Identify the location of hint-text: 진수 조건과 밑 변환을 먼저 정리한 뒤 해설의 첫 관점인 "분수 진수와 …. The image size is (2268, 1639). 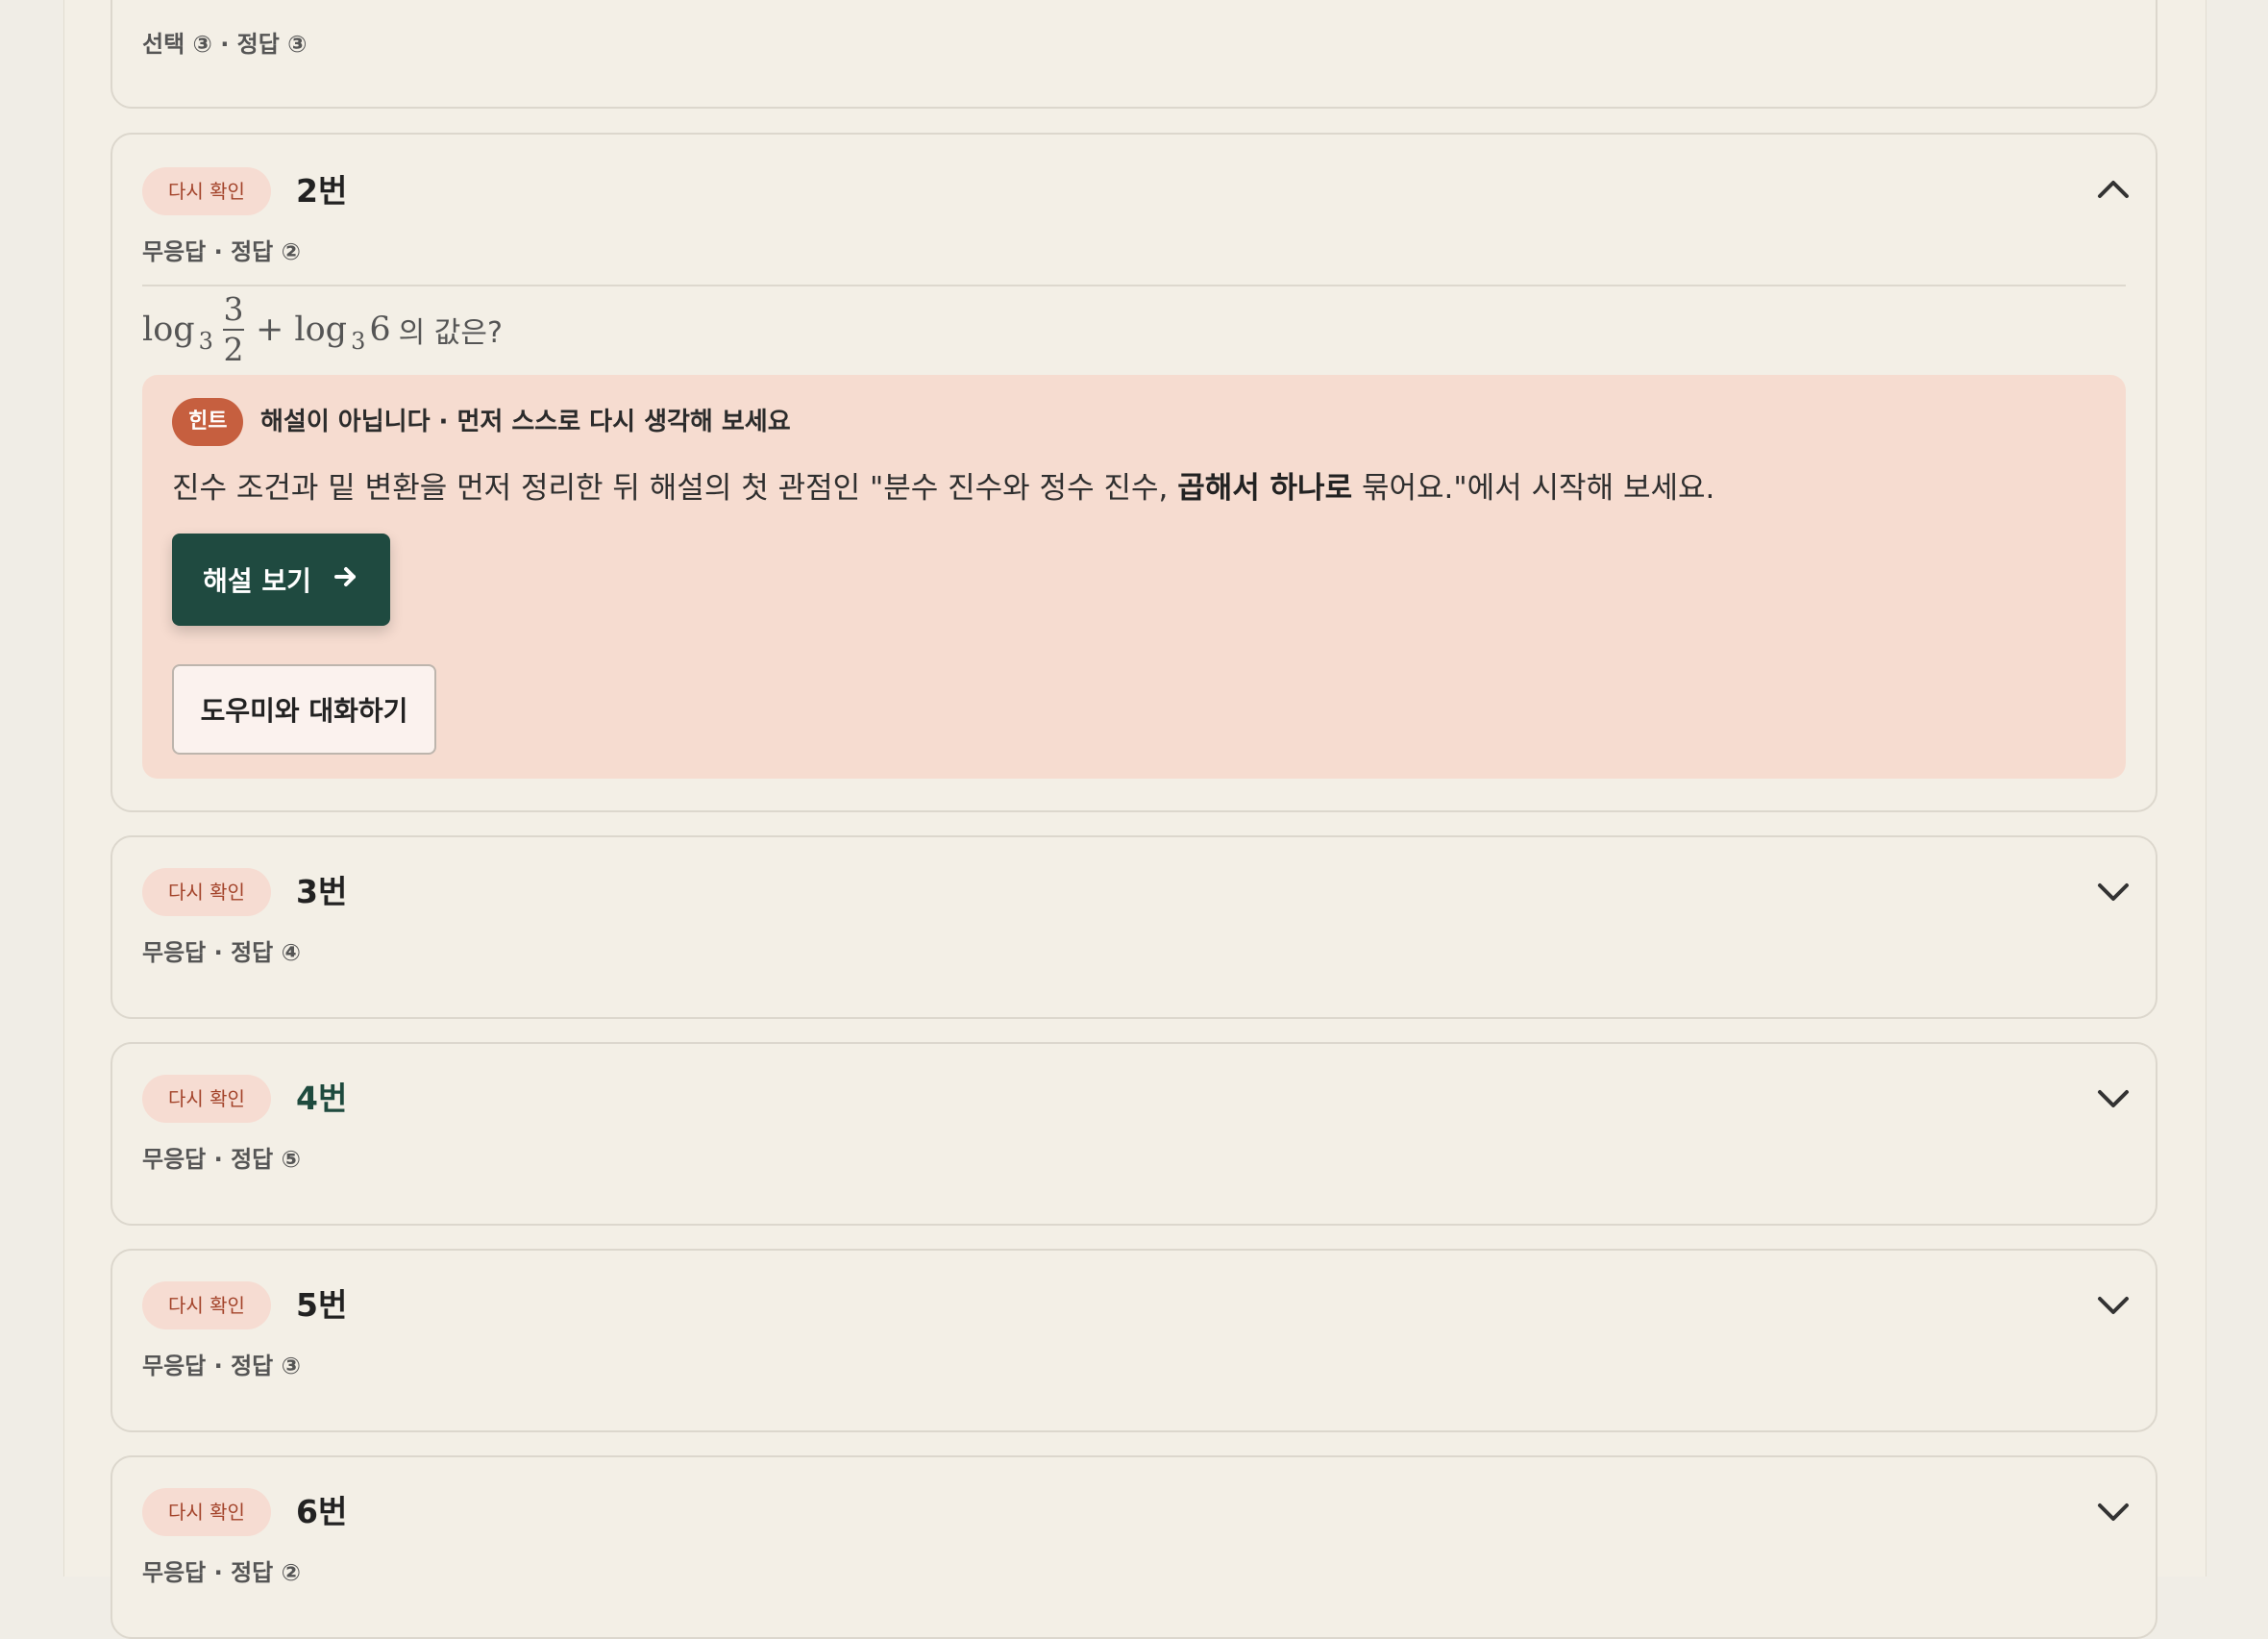
(943, 488).